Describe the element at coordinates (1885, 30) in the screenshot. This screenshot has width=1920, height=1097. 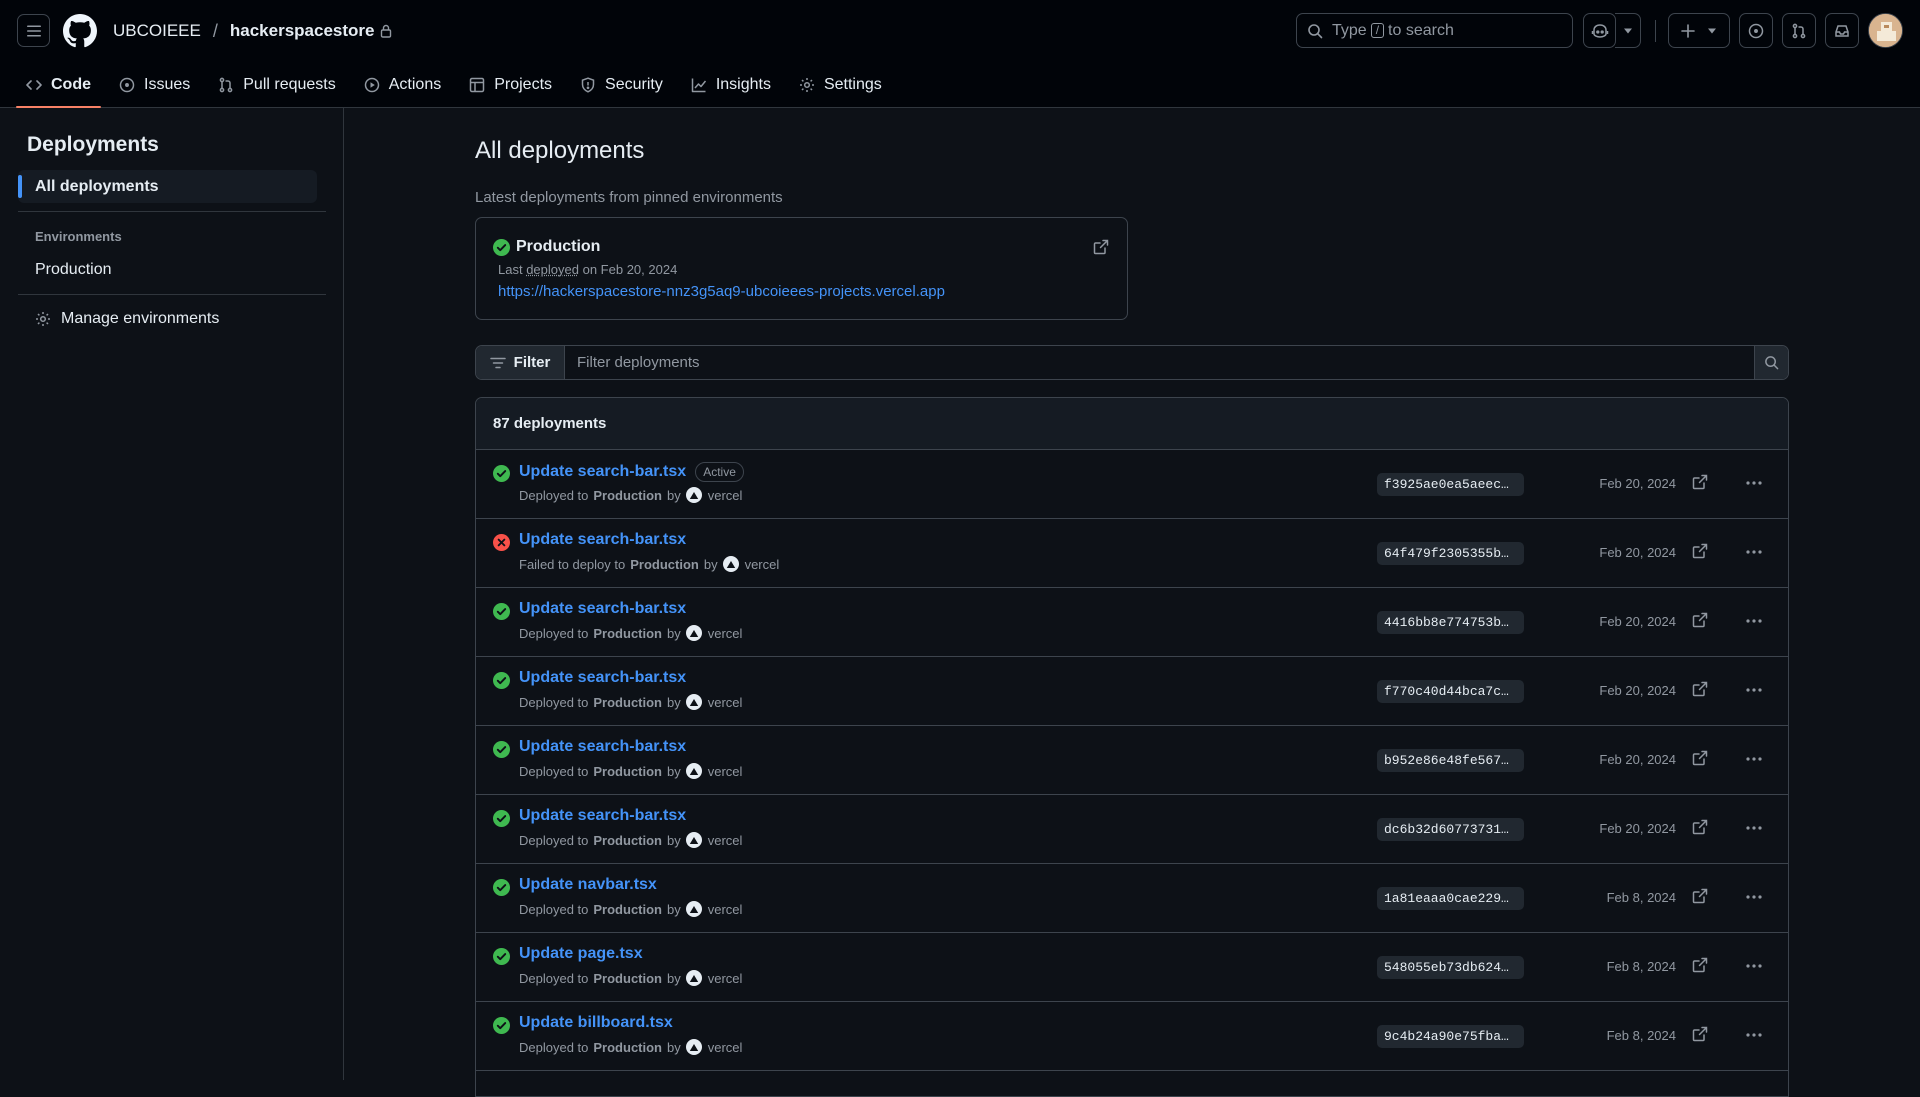
I see `user-avatar` at that location.